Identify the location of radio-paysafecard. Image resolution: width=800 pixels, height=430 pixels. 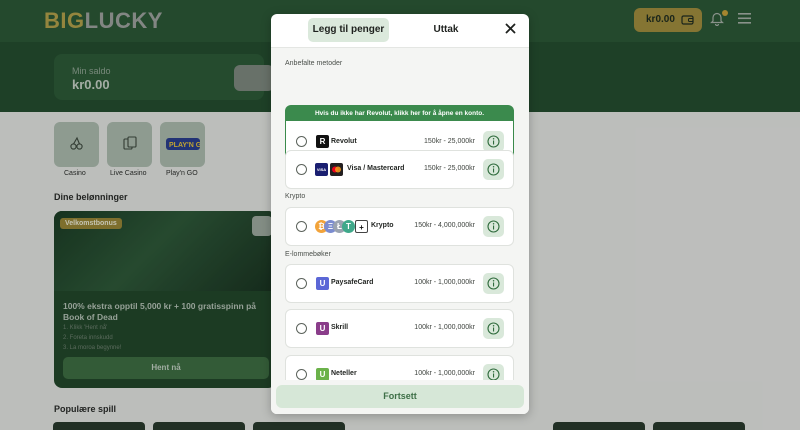
(301, 283).